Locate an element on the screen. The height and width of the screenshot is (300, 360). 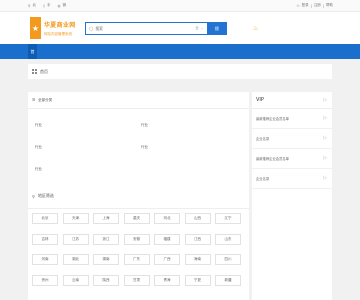
site-logo: ★ 华夏商业网 网站内容管理系统 is located at coordinates (53, 28).